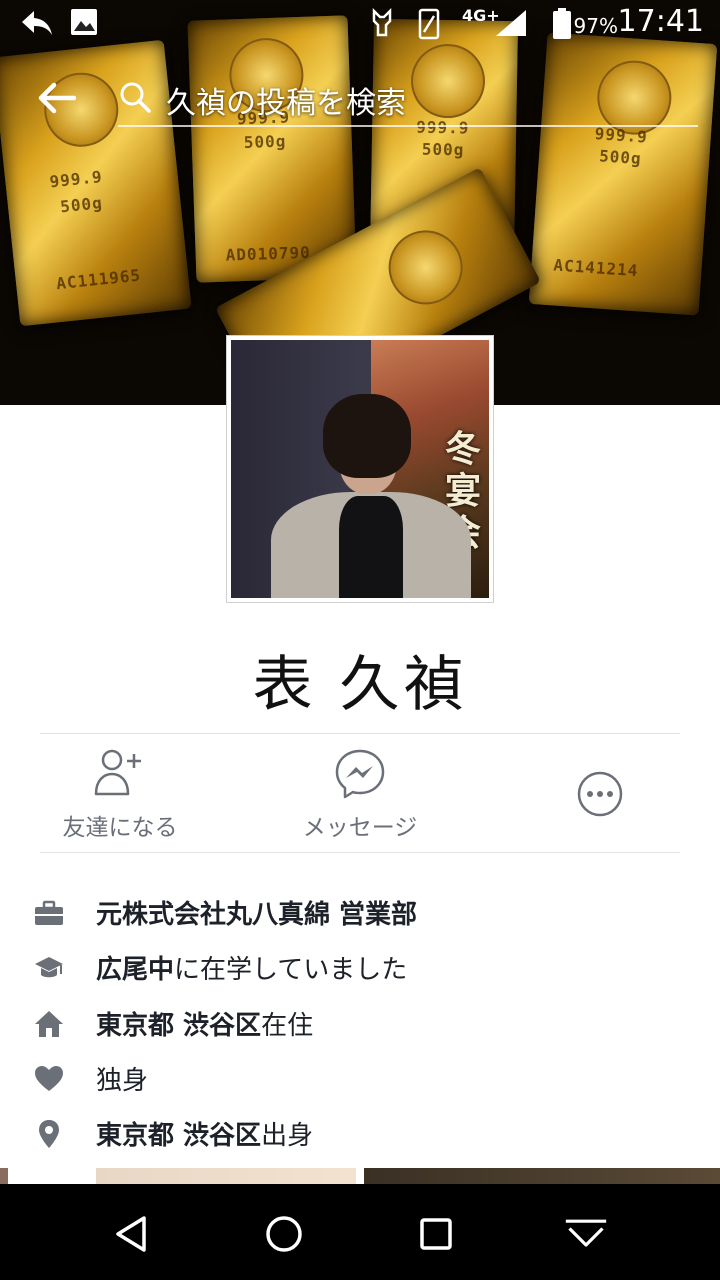  I want to click on profile-picture: 冬 宴 会, so click(360, 469).